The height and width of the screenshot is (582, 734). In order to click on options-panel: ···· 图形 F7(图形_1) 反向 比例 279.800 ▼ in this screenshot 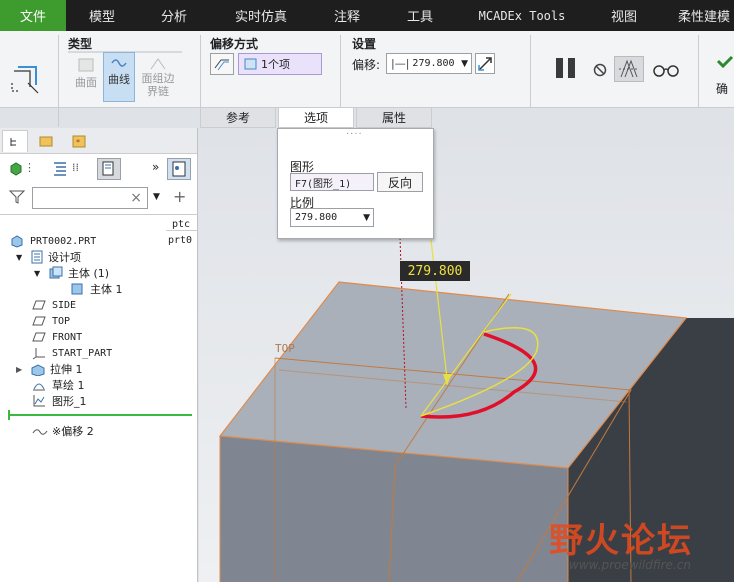, I will do `click(355, 183)`.